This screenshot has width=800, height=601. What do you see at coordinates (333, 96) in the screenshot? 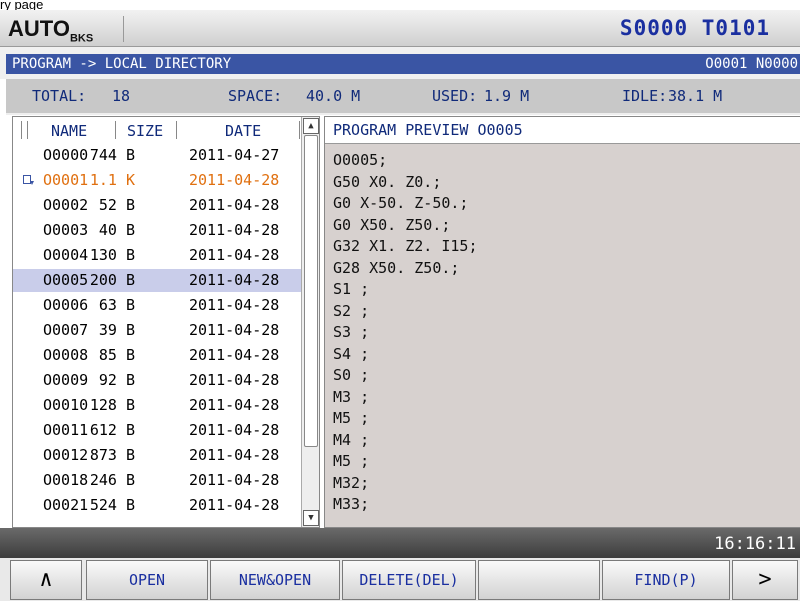
I see `space-value: 40.0 M` at bounding box center [333, 96].